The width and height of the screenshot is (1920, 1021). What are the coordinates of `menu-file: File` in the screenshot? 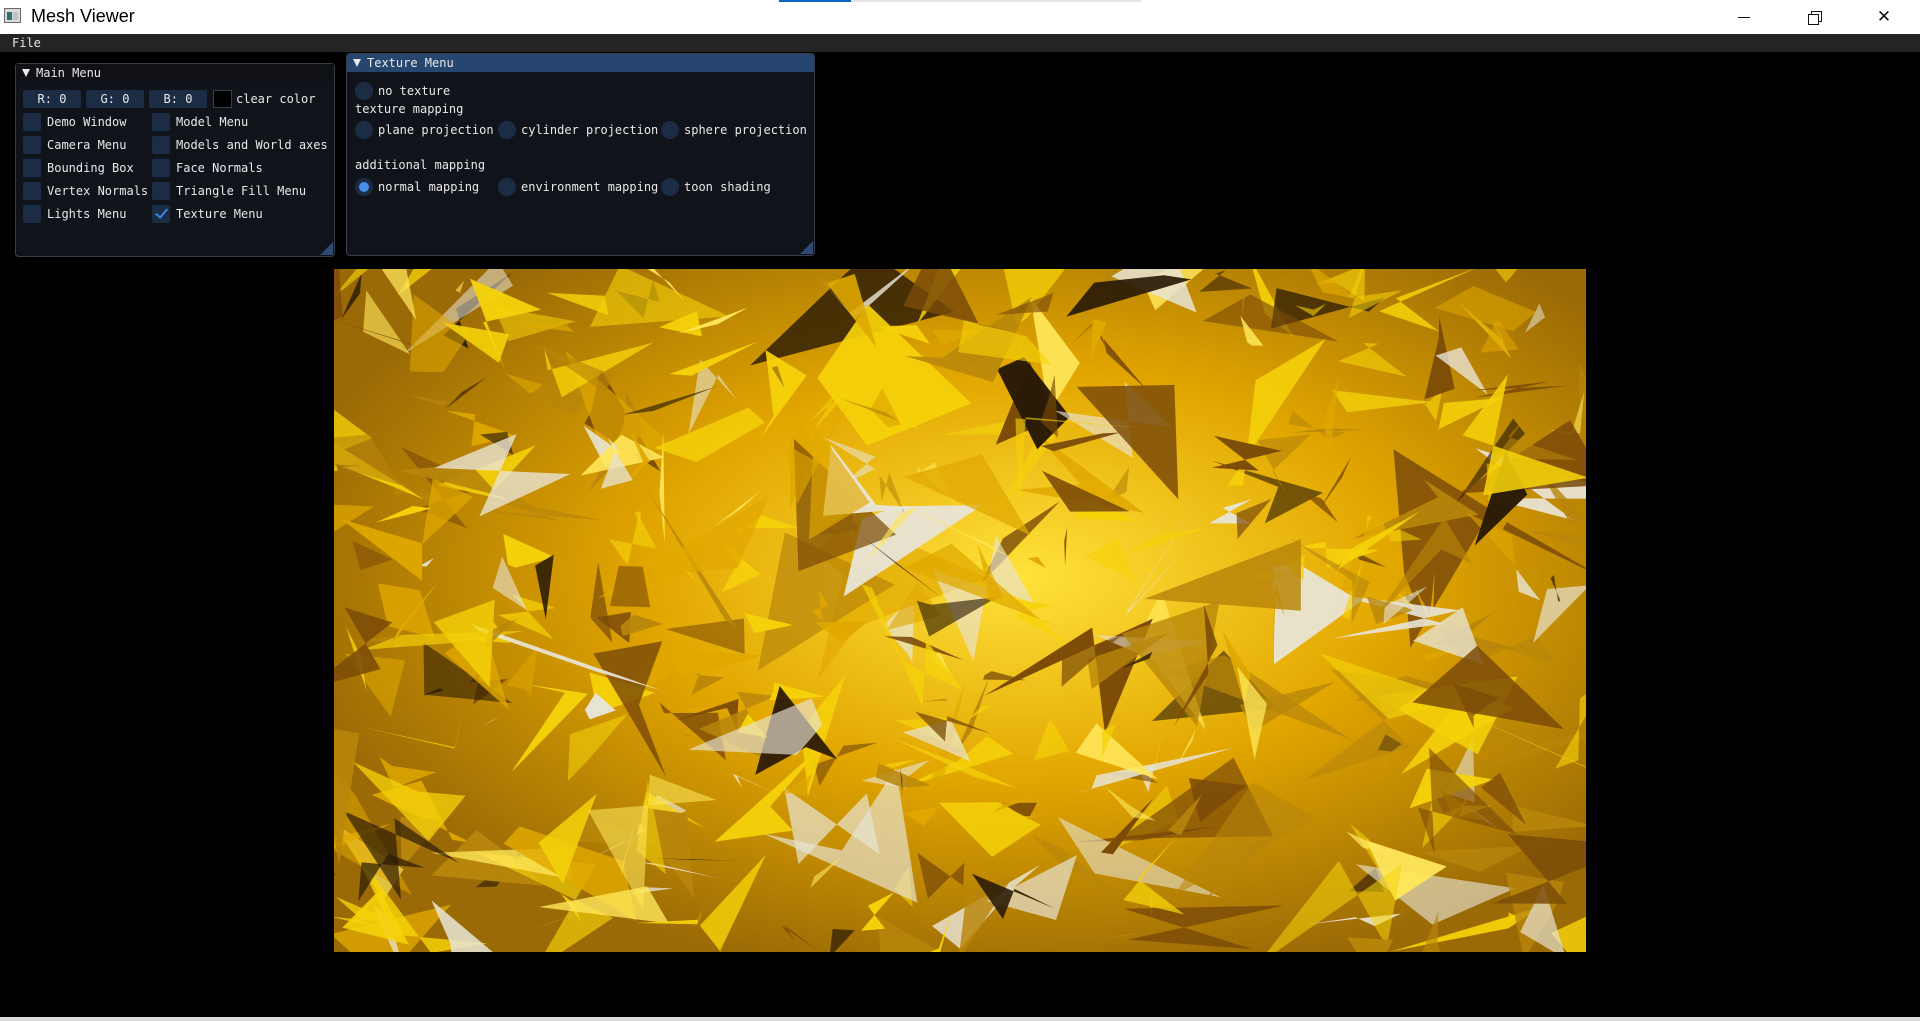 It's located at (26, 43).